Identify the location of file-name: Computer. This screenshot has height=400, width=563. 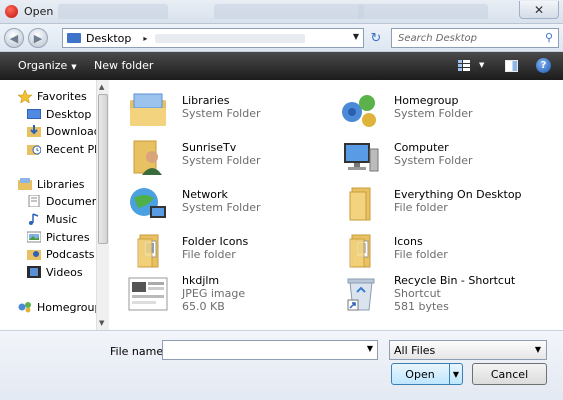
(421, 147).